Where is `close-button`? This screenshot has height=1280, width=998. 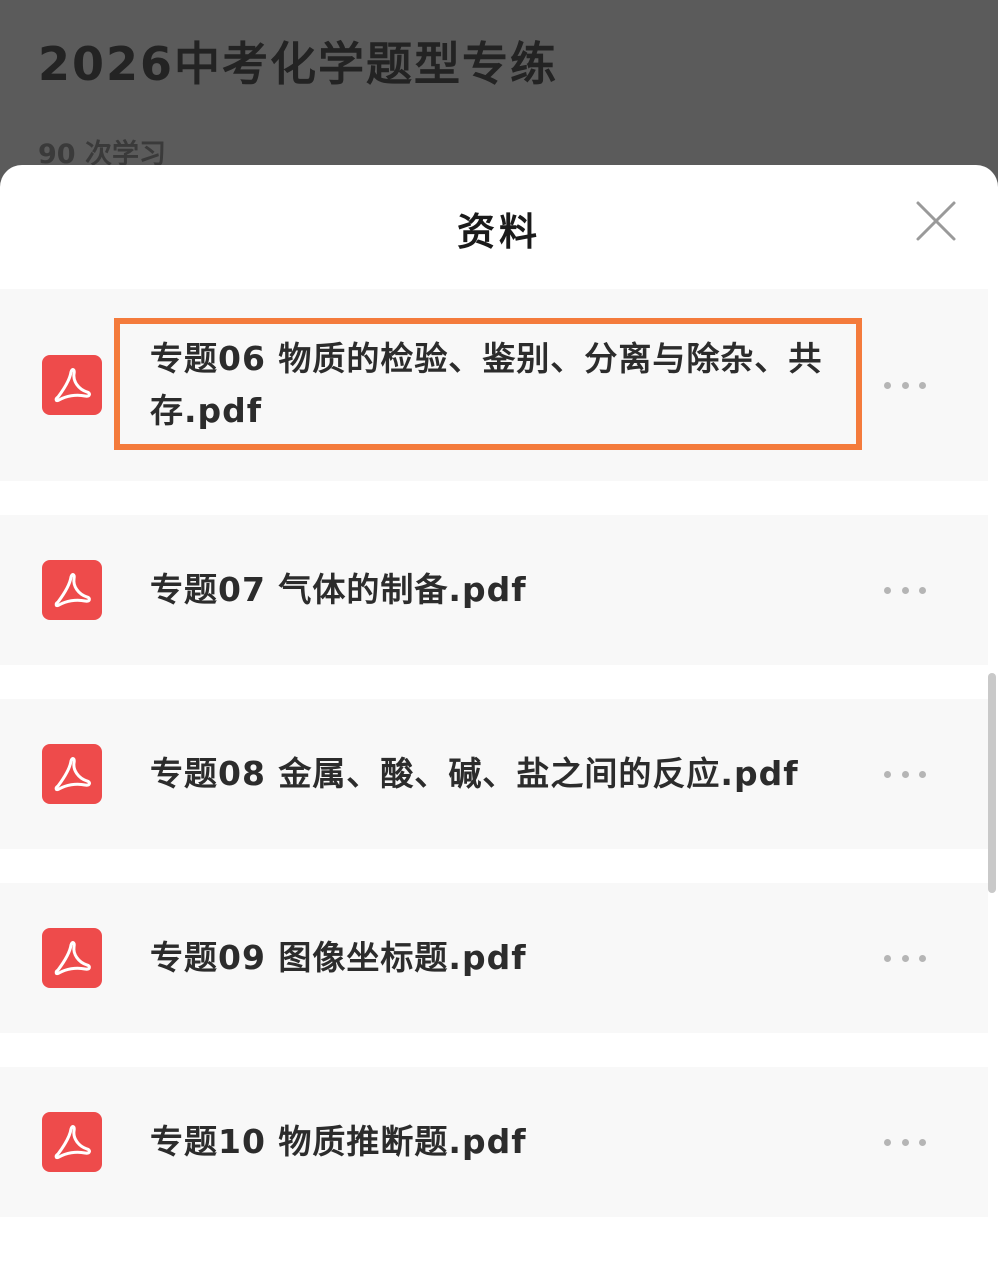
close-button is located at coordinates (936, 221).